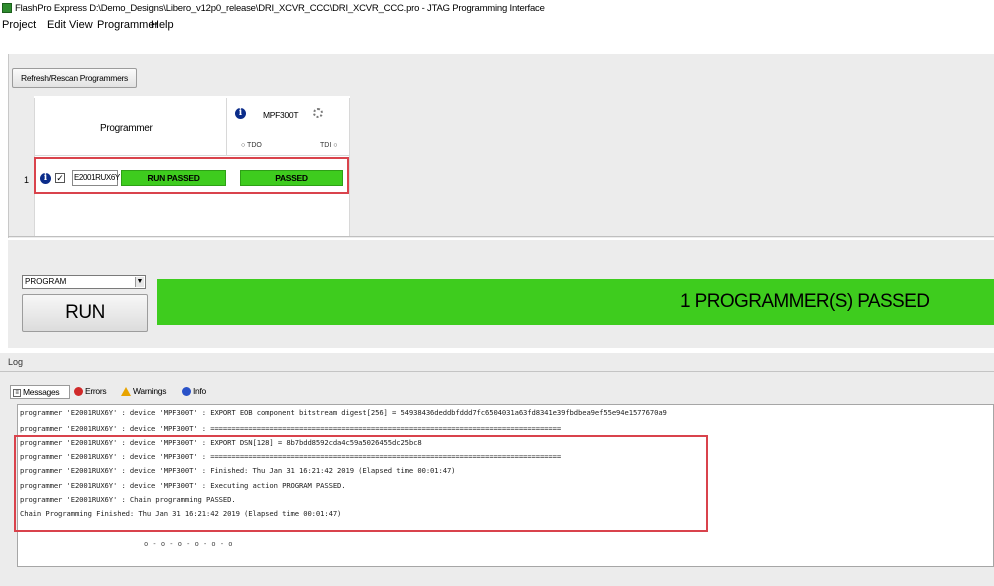 The height and width of the screenshot is (586, 994). What do you see at coordinates (7, 8) in the screenshot?
I see `app-icon` at bounding box center [7, 8].